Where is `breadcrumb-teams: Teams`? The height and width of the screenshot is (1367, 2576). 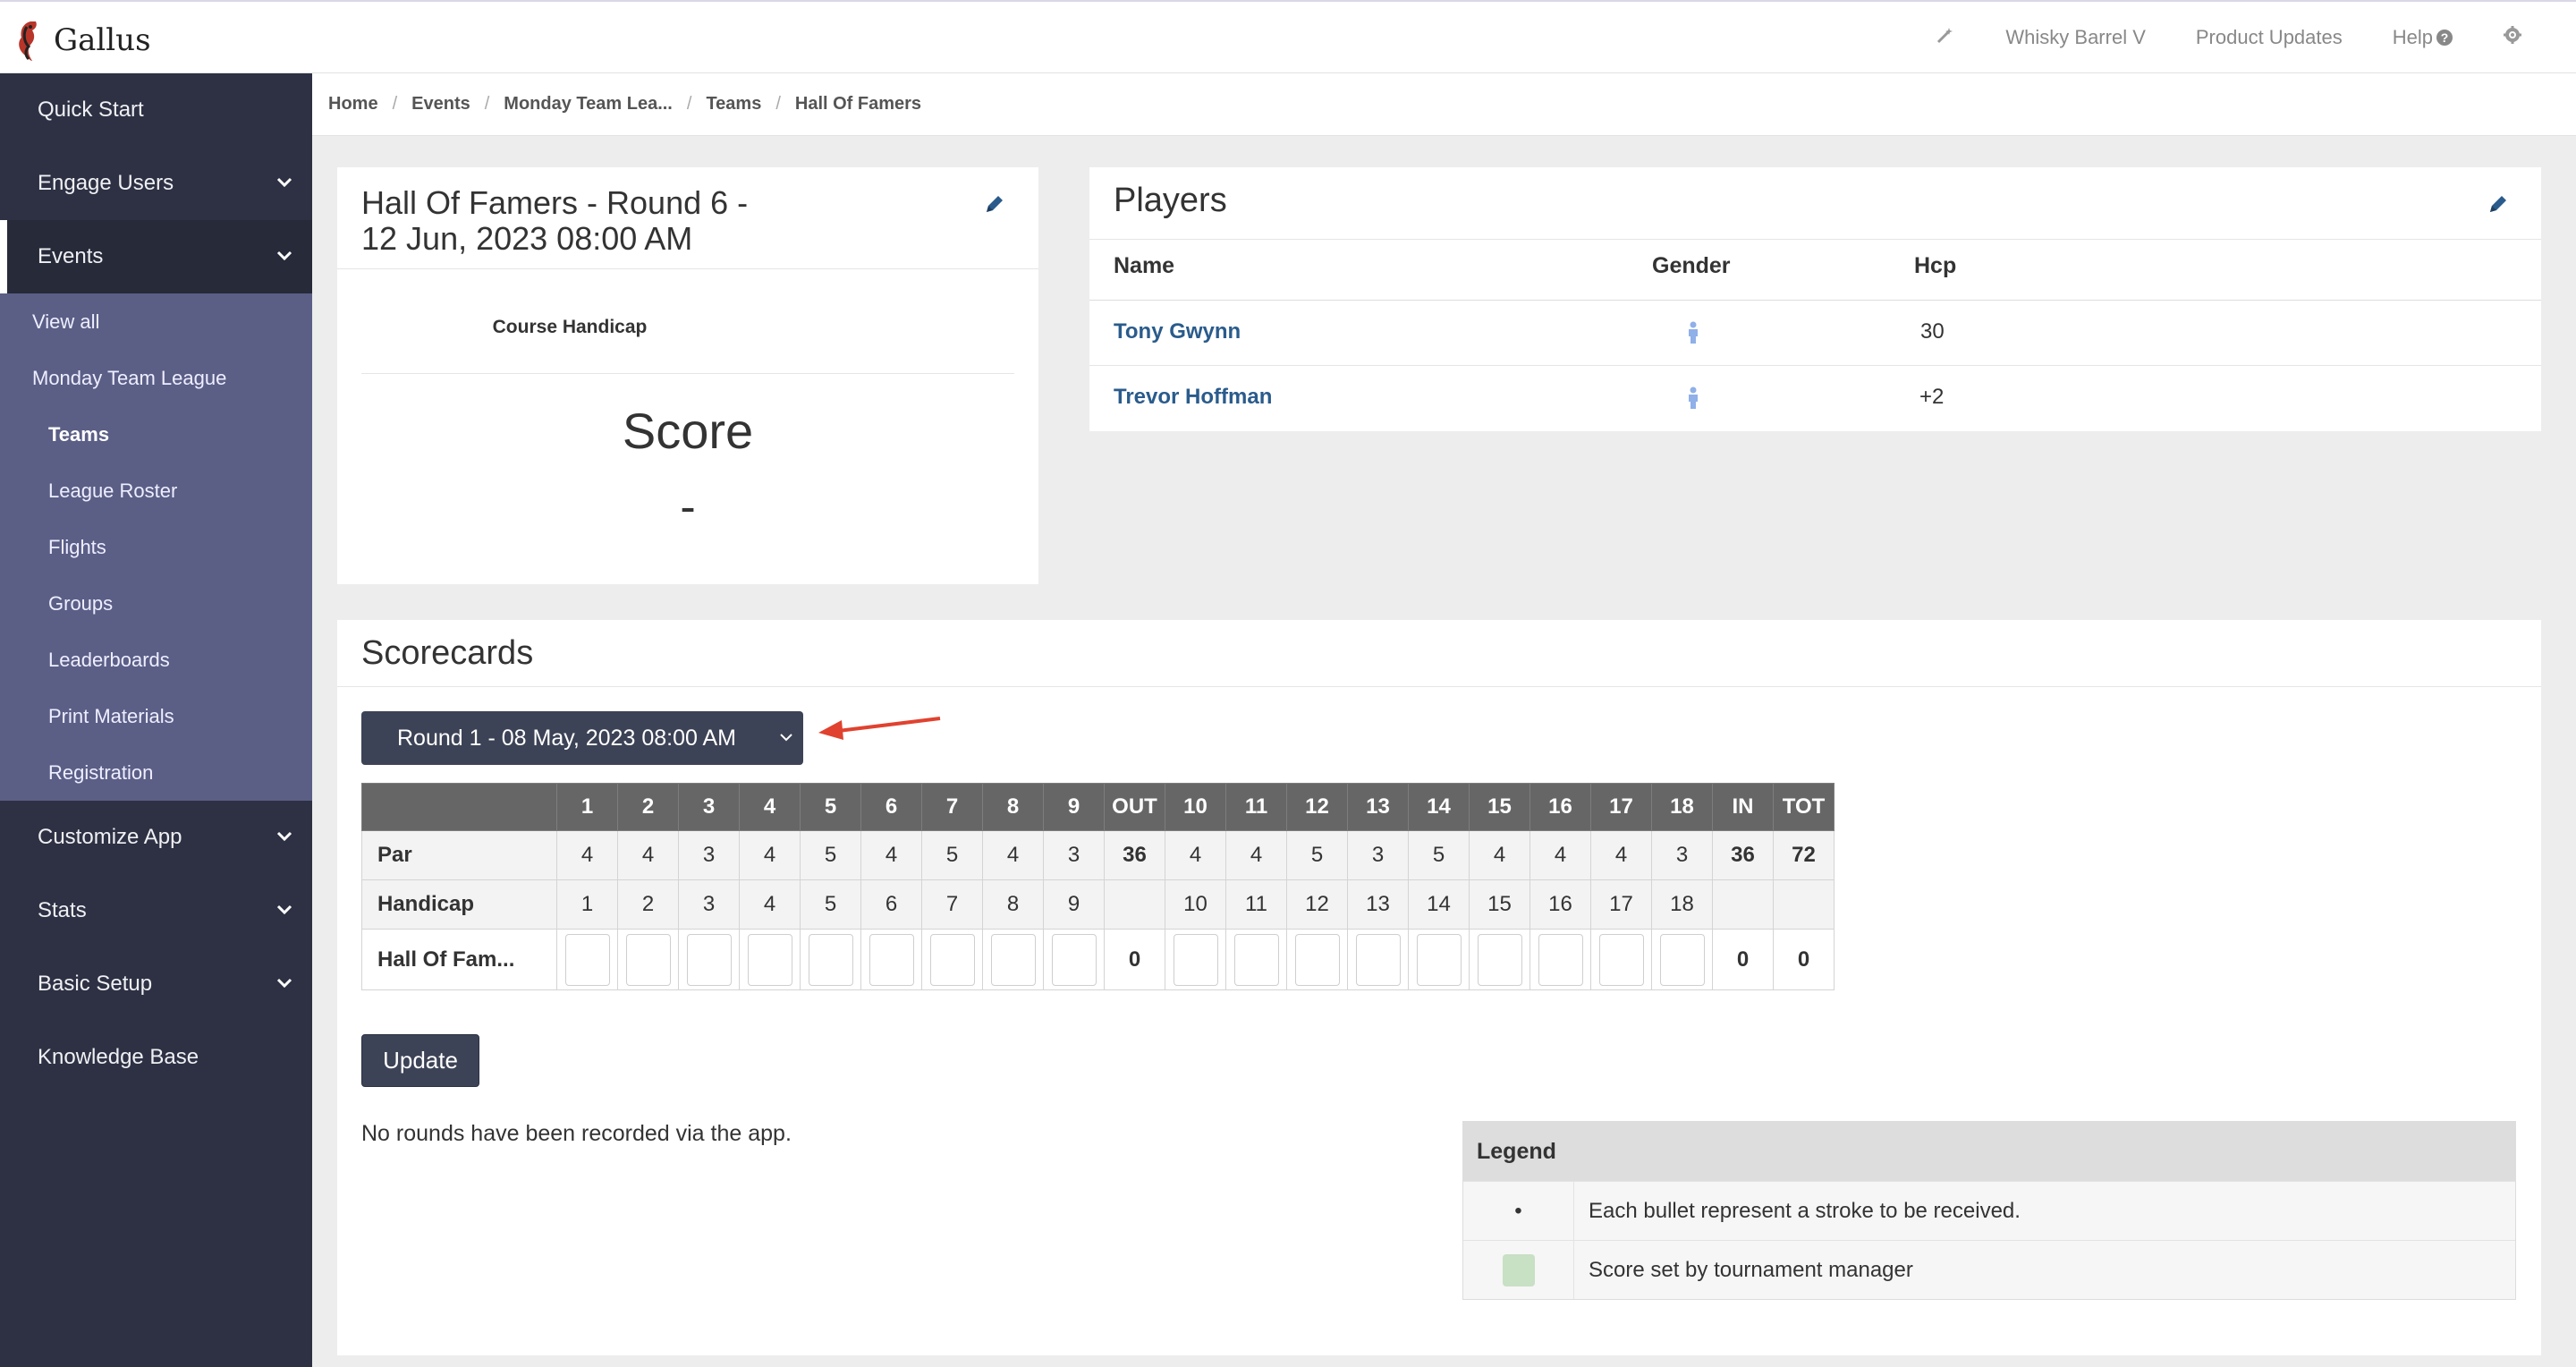
breadcrumb-teams: Teams is located at coordinates (733, 105).